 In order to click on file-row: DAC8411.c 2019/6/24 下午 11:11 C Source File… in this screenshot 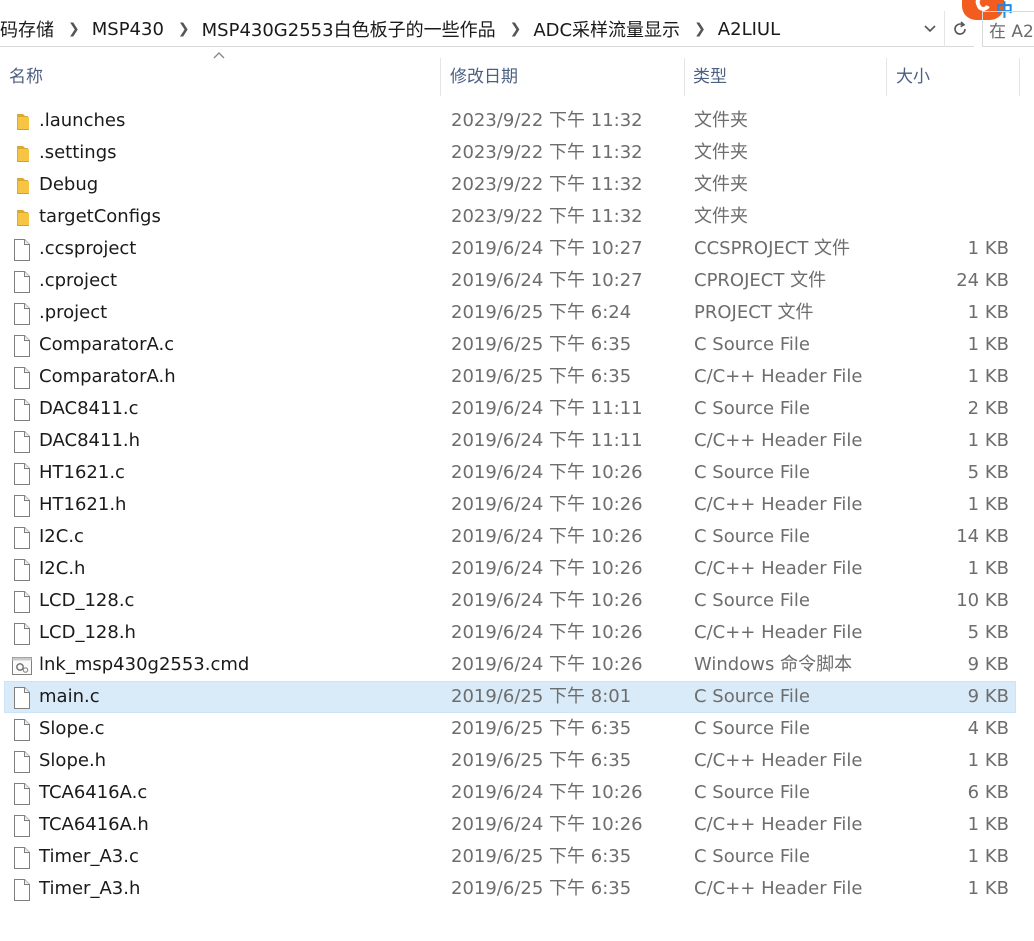, I will do `click(510, 409)`.